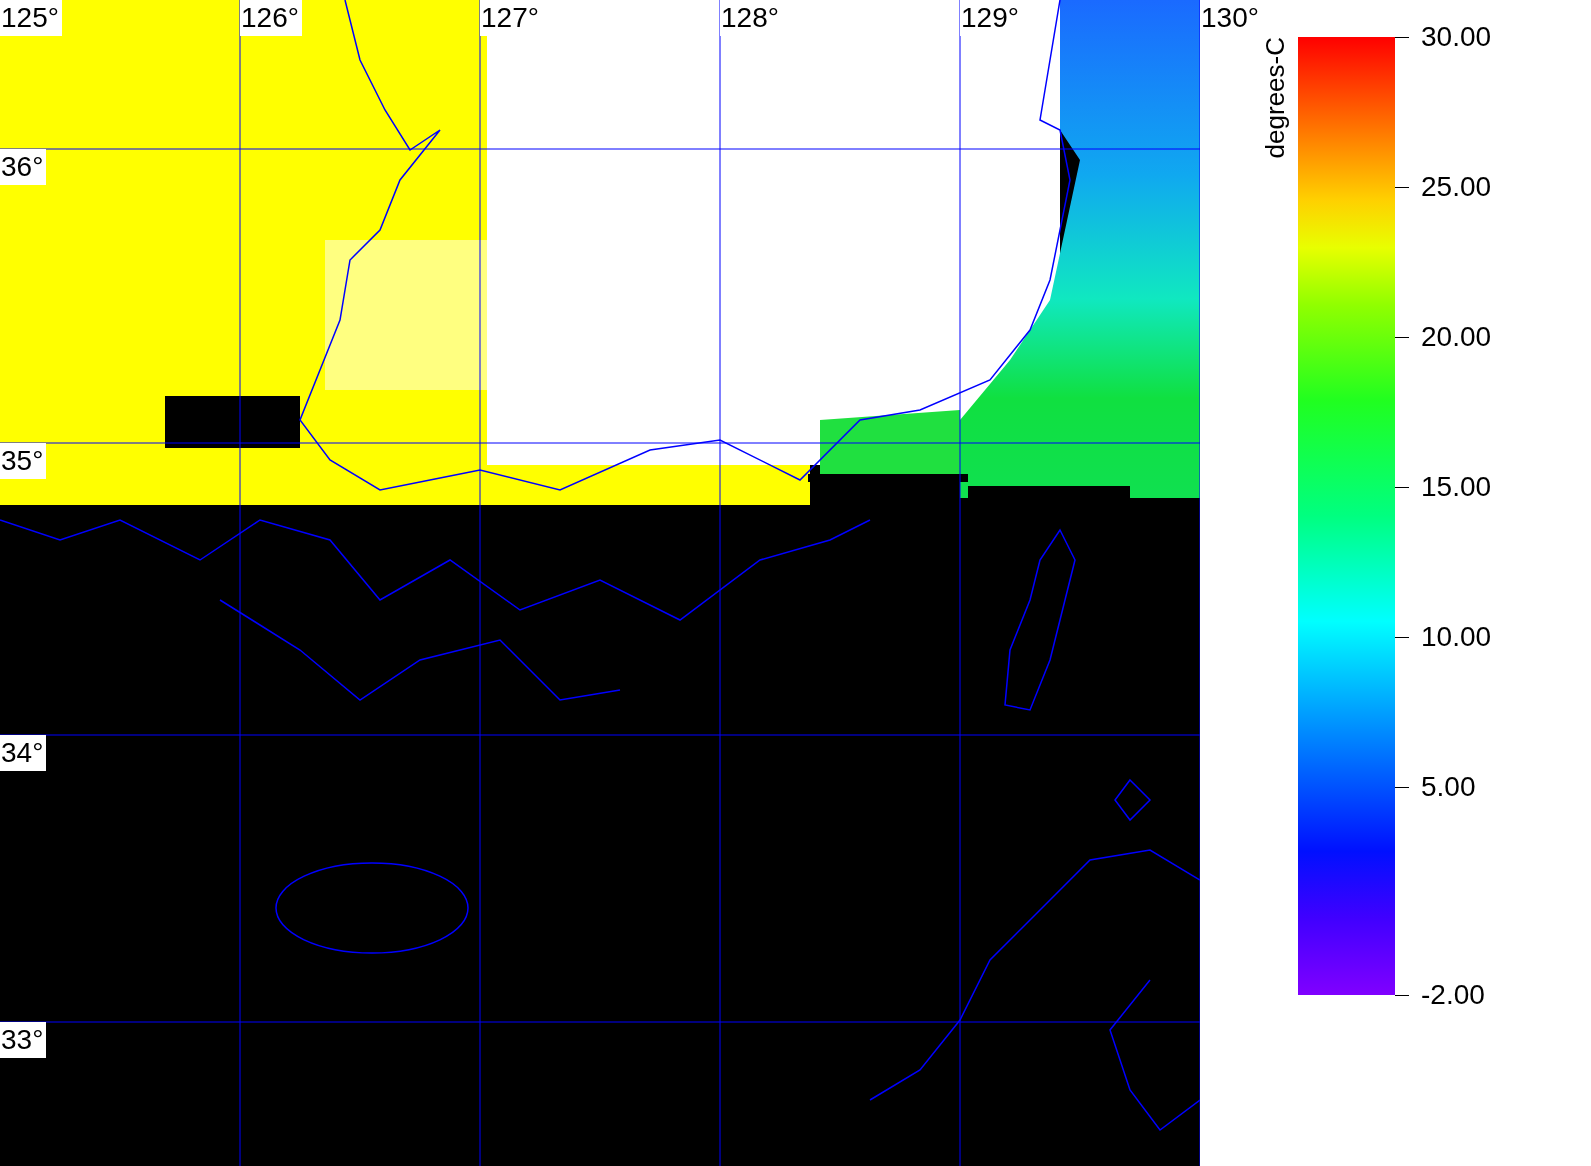 Image resolution: width=1591 pixels, height=1166 pixels. What do you see at coordinates (1453, 995) in the screenshot?
I see `colorbar-tick-label: -2.00` at bounding box center [1453, 995].